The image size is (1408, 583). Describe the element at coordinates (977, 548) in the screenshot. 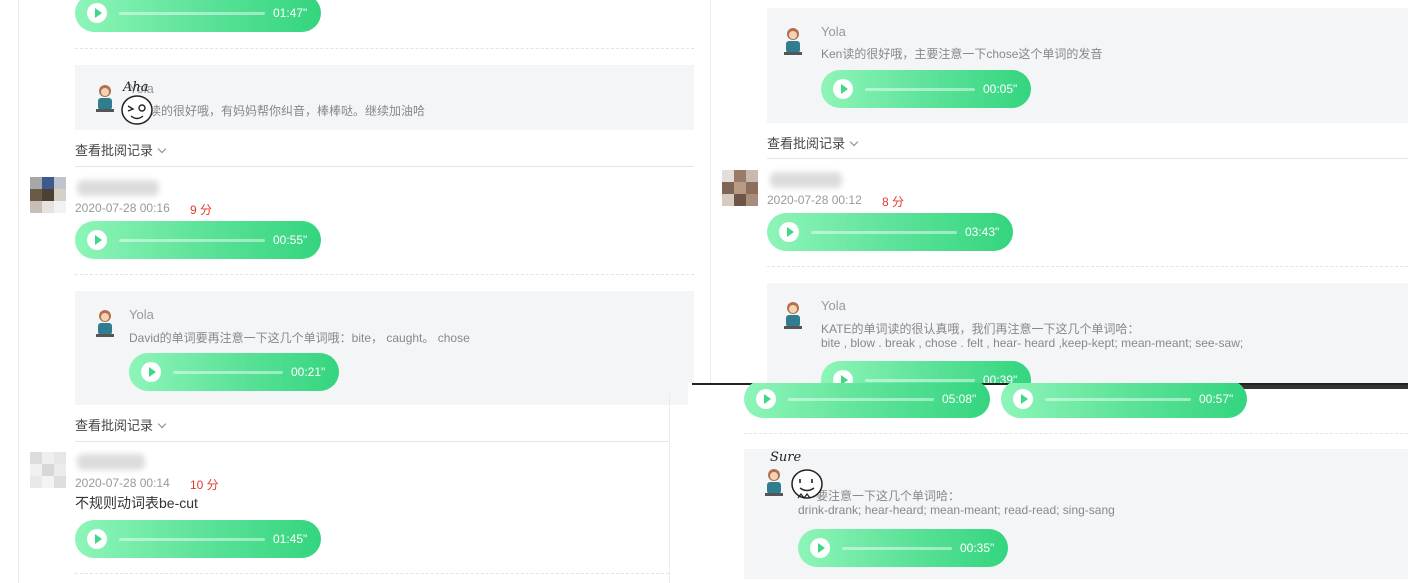

I see `duration-label: 00:35"` at that location.